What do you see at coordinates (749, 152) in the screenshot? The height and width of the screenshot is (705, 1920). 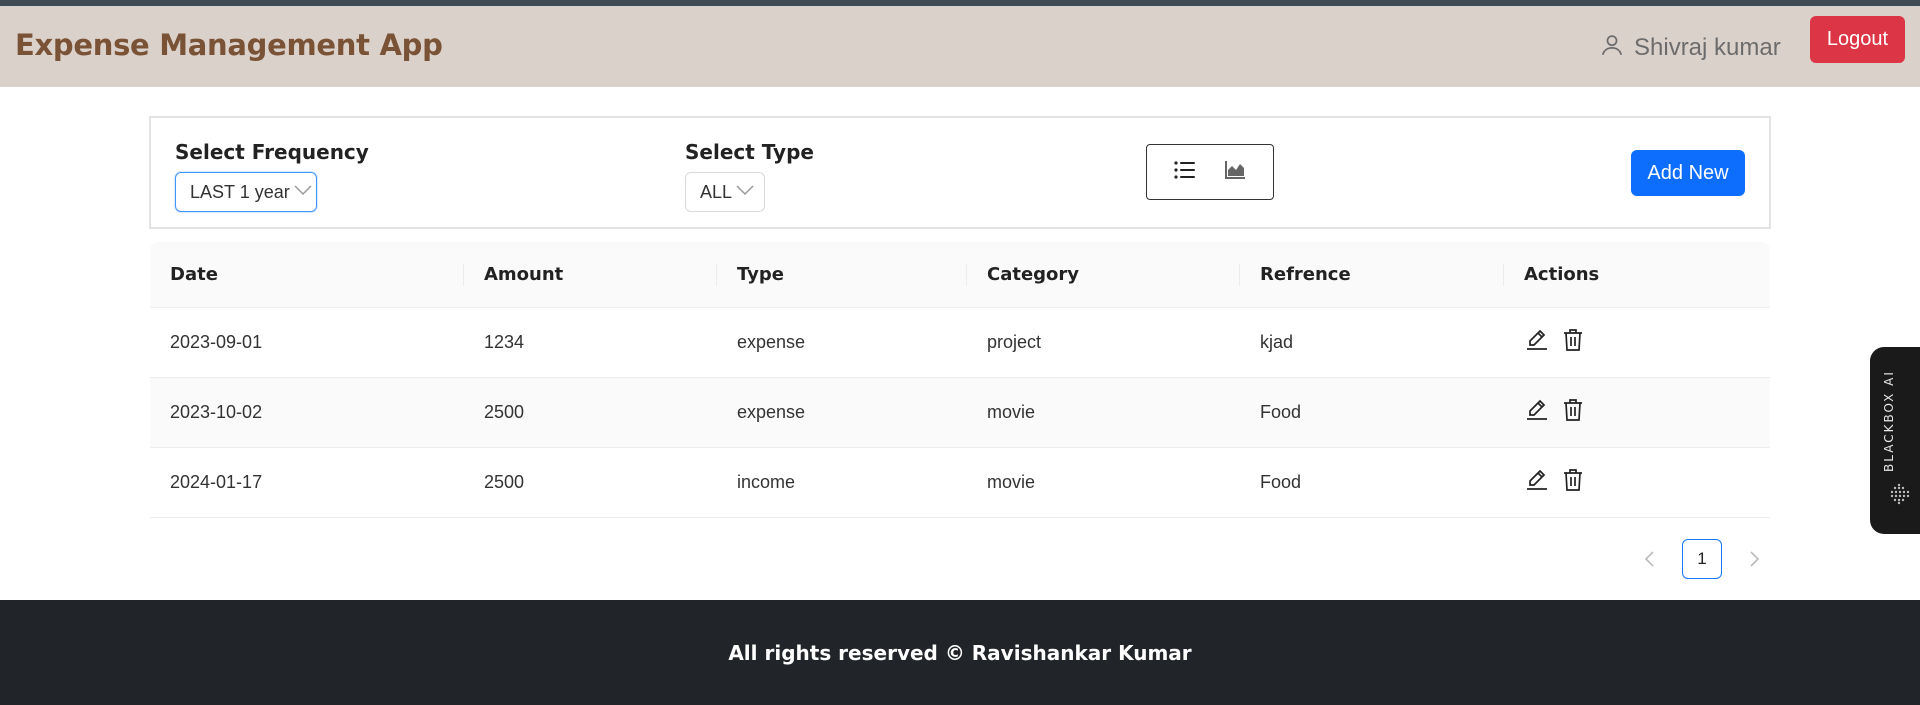 I see `type-label: Select Type` at bounding box center [749, 152].